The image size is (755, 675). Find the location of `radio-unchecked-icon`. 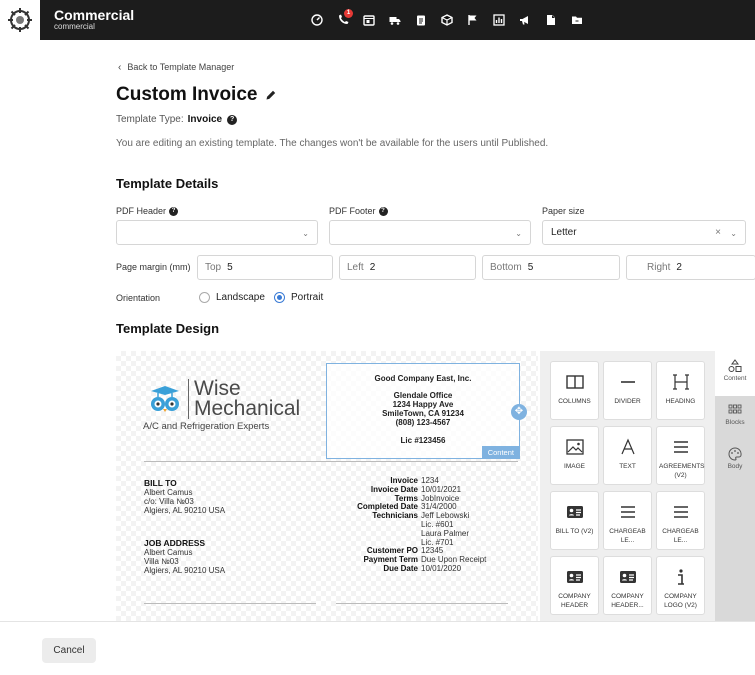

radio-unchecked-icon is located at coordinates (204, 297).